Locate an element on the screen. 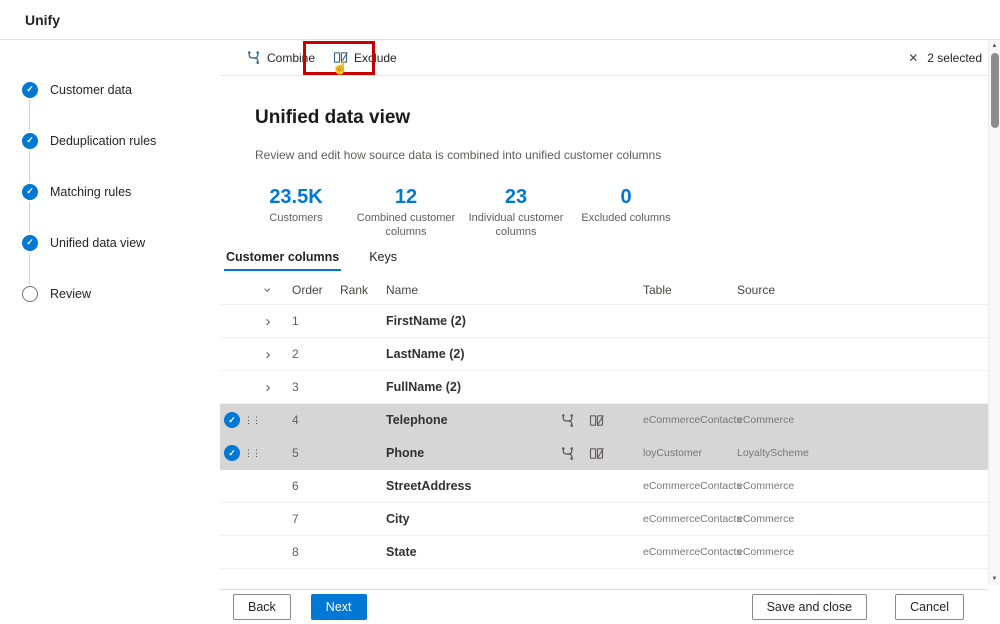  row-order: 7 is located at coordinates (295, 519).